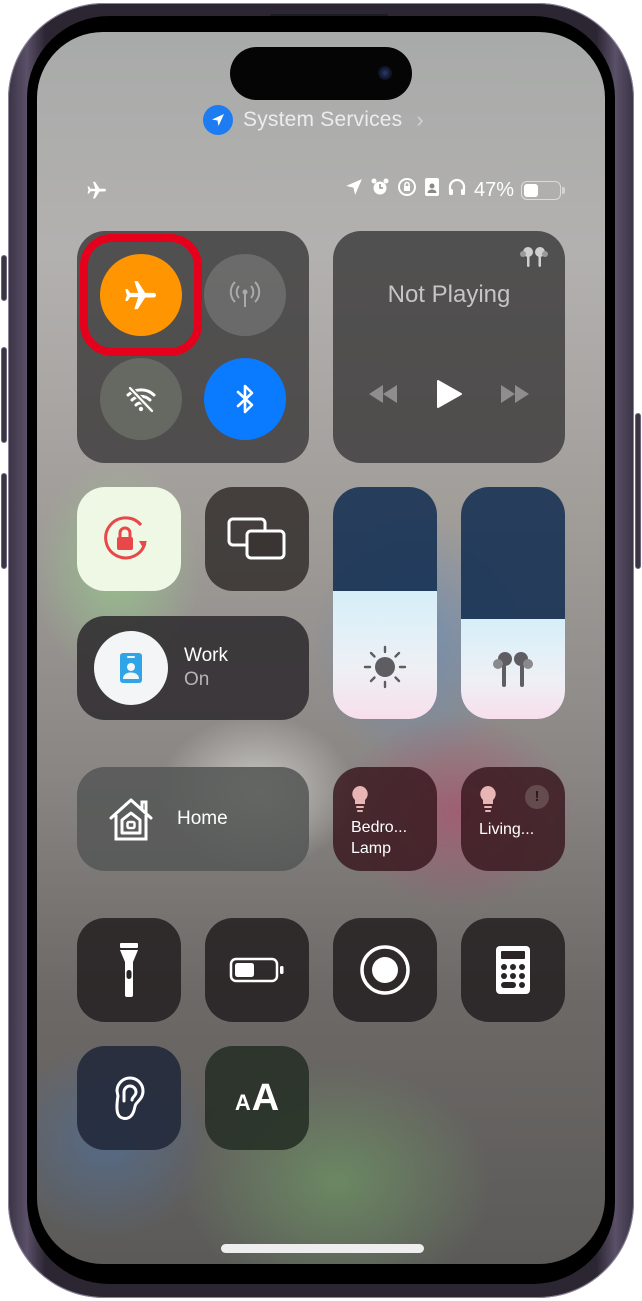 The height and width of the screenshot is (1301, 642). Describe the element at coordinates (385, 603) in the screenshot. I see `brightness-slider` at that location.